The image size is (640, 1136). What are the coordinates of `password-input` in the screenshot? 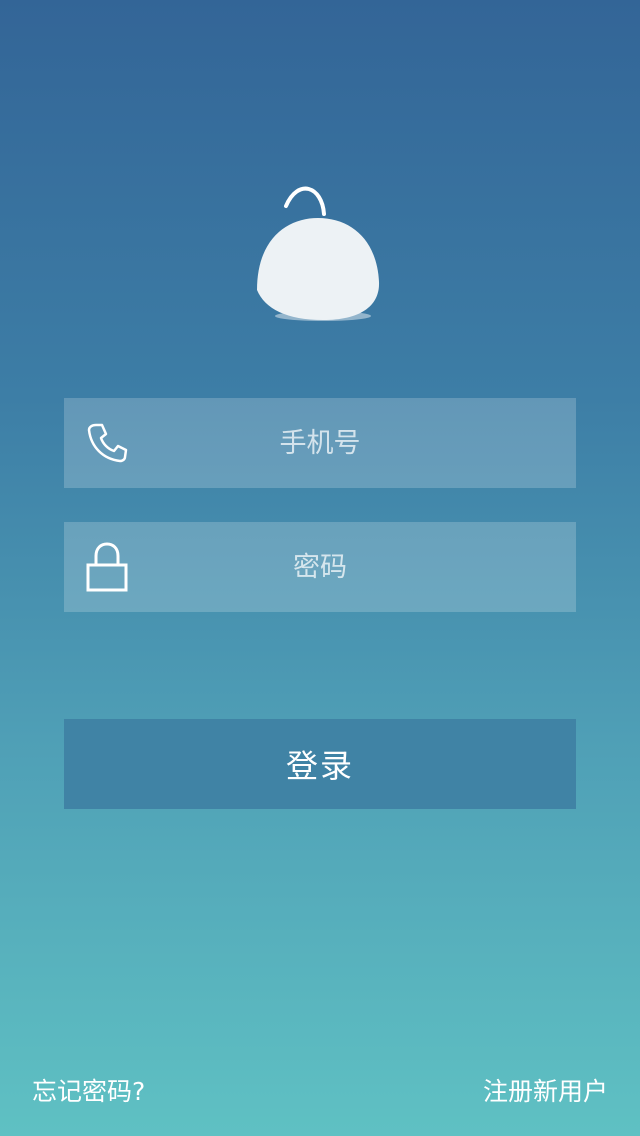 It's located at (320, 567).